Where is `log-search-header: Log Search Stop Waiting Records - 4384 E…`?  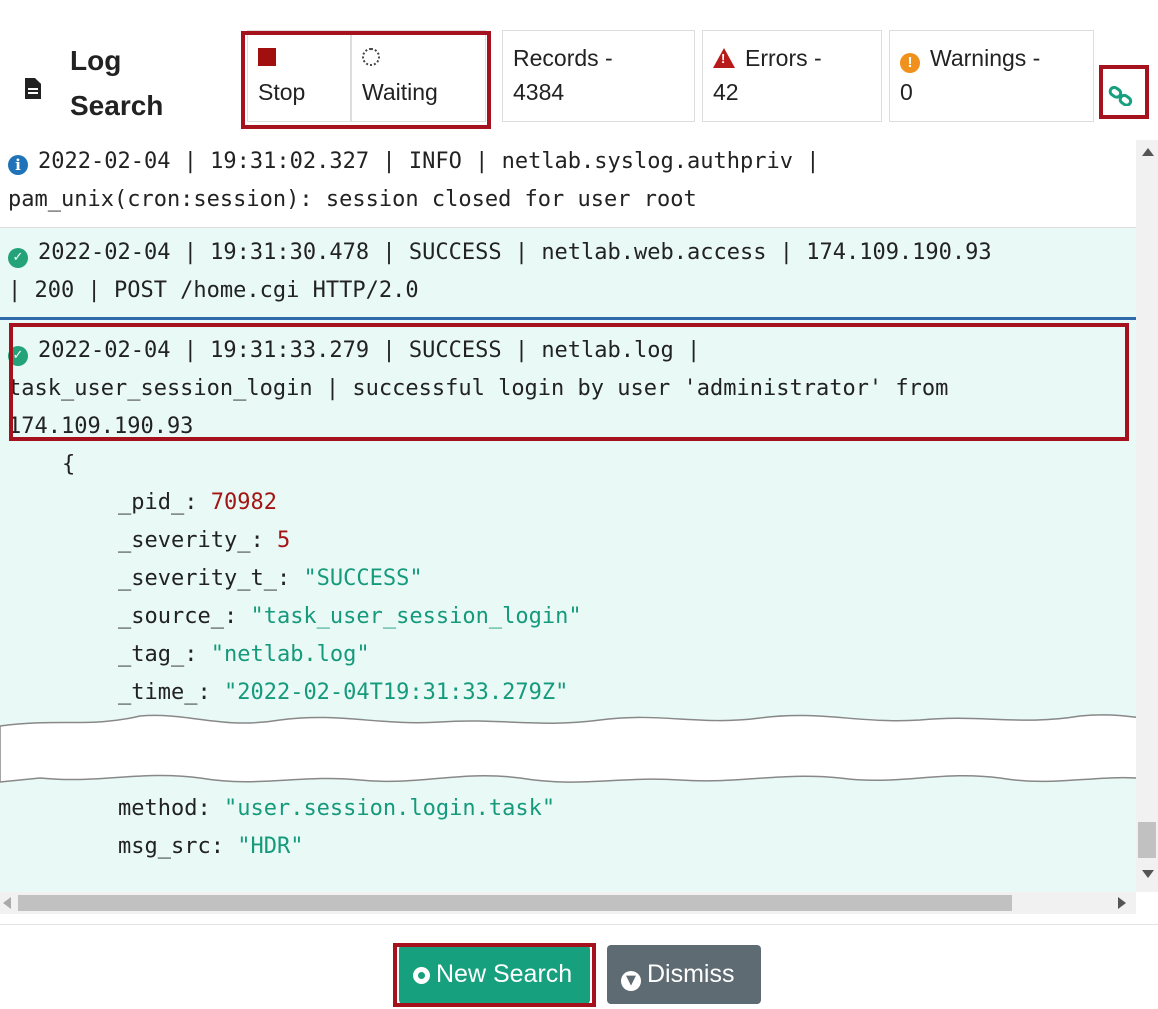
log-search-header: Log Search Stop Waiting Records - 4384 E… is located at coordinates (579, 70).